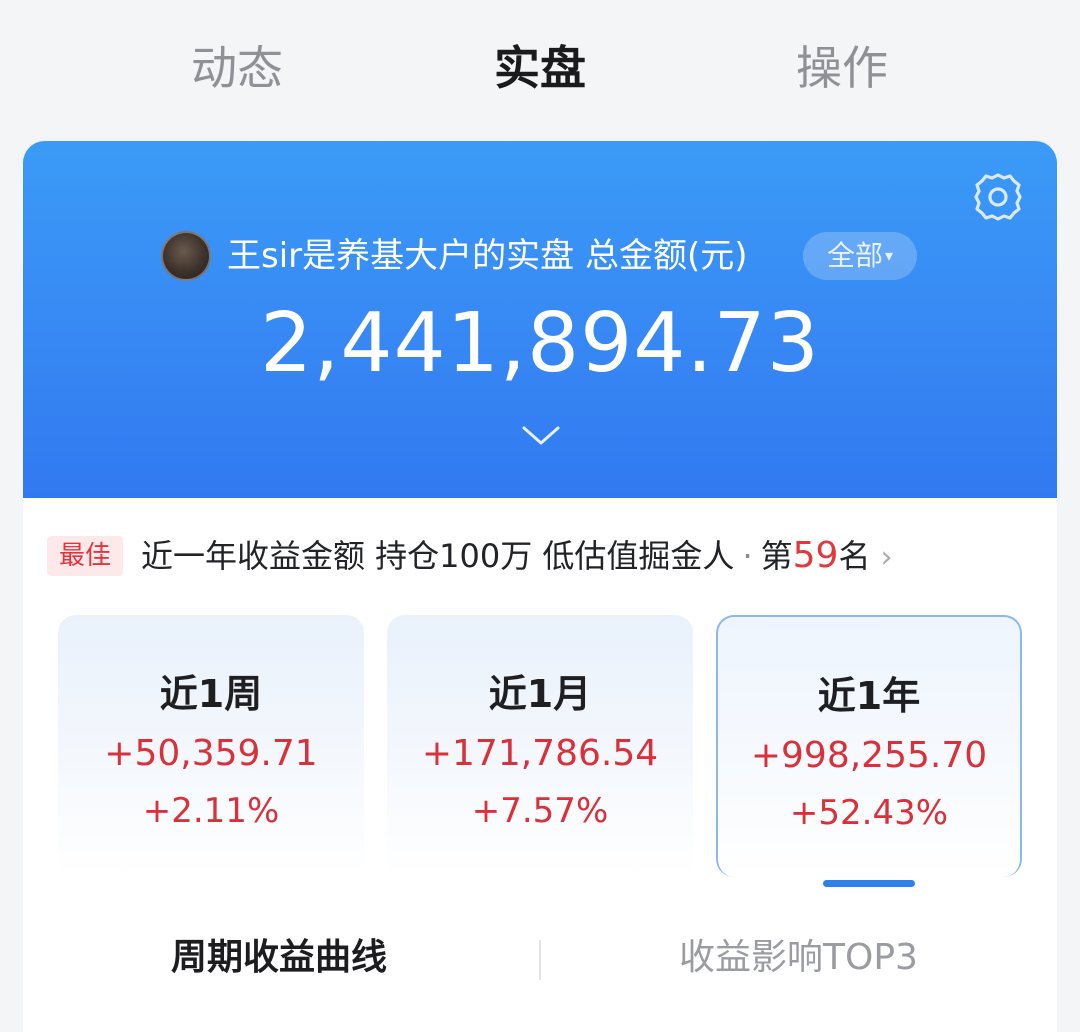 The image size is (1080, 1032). What do you see at coordinates (869, 883) in the screenshot?
I see `active-period-indicator` at bounding box center [869, 883].